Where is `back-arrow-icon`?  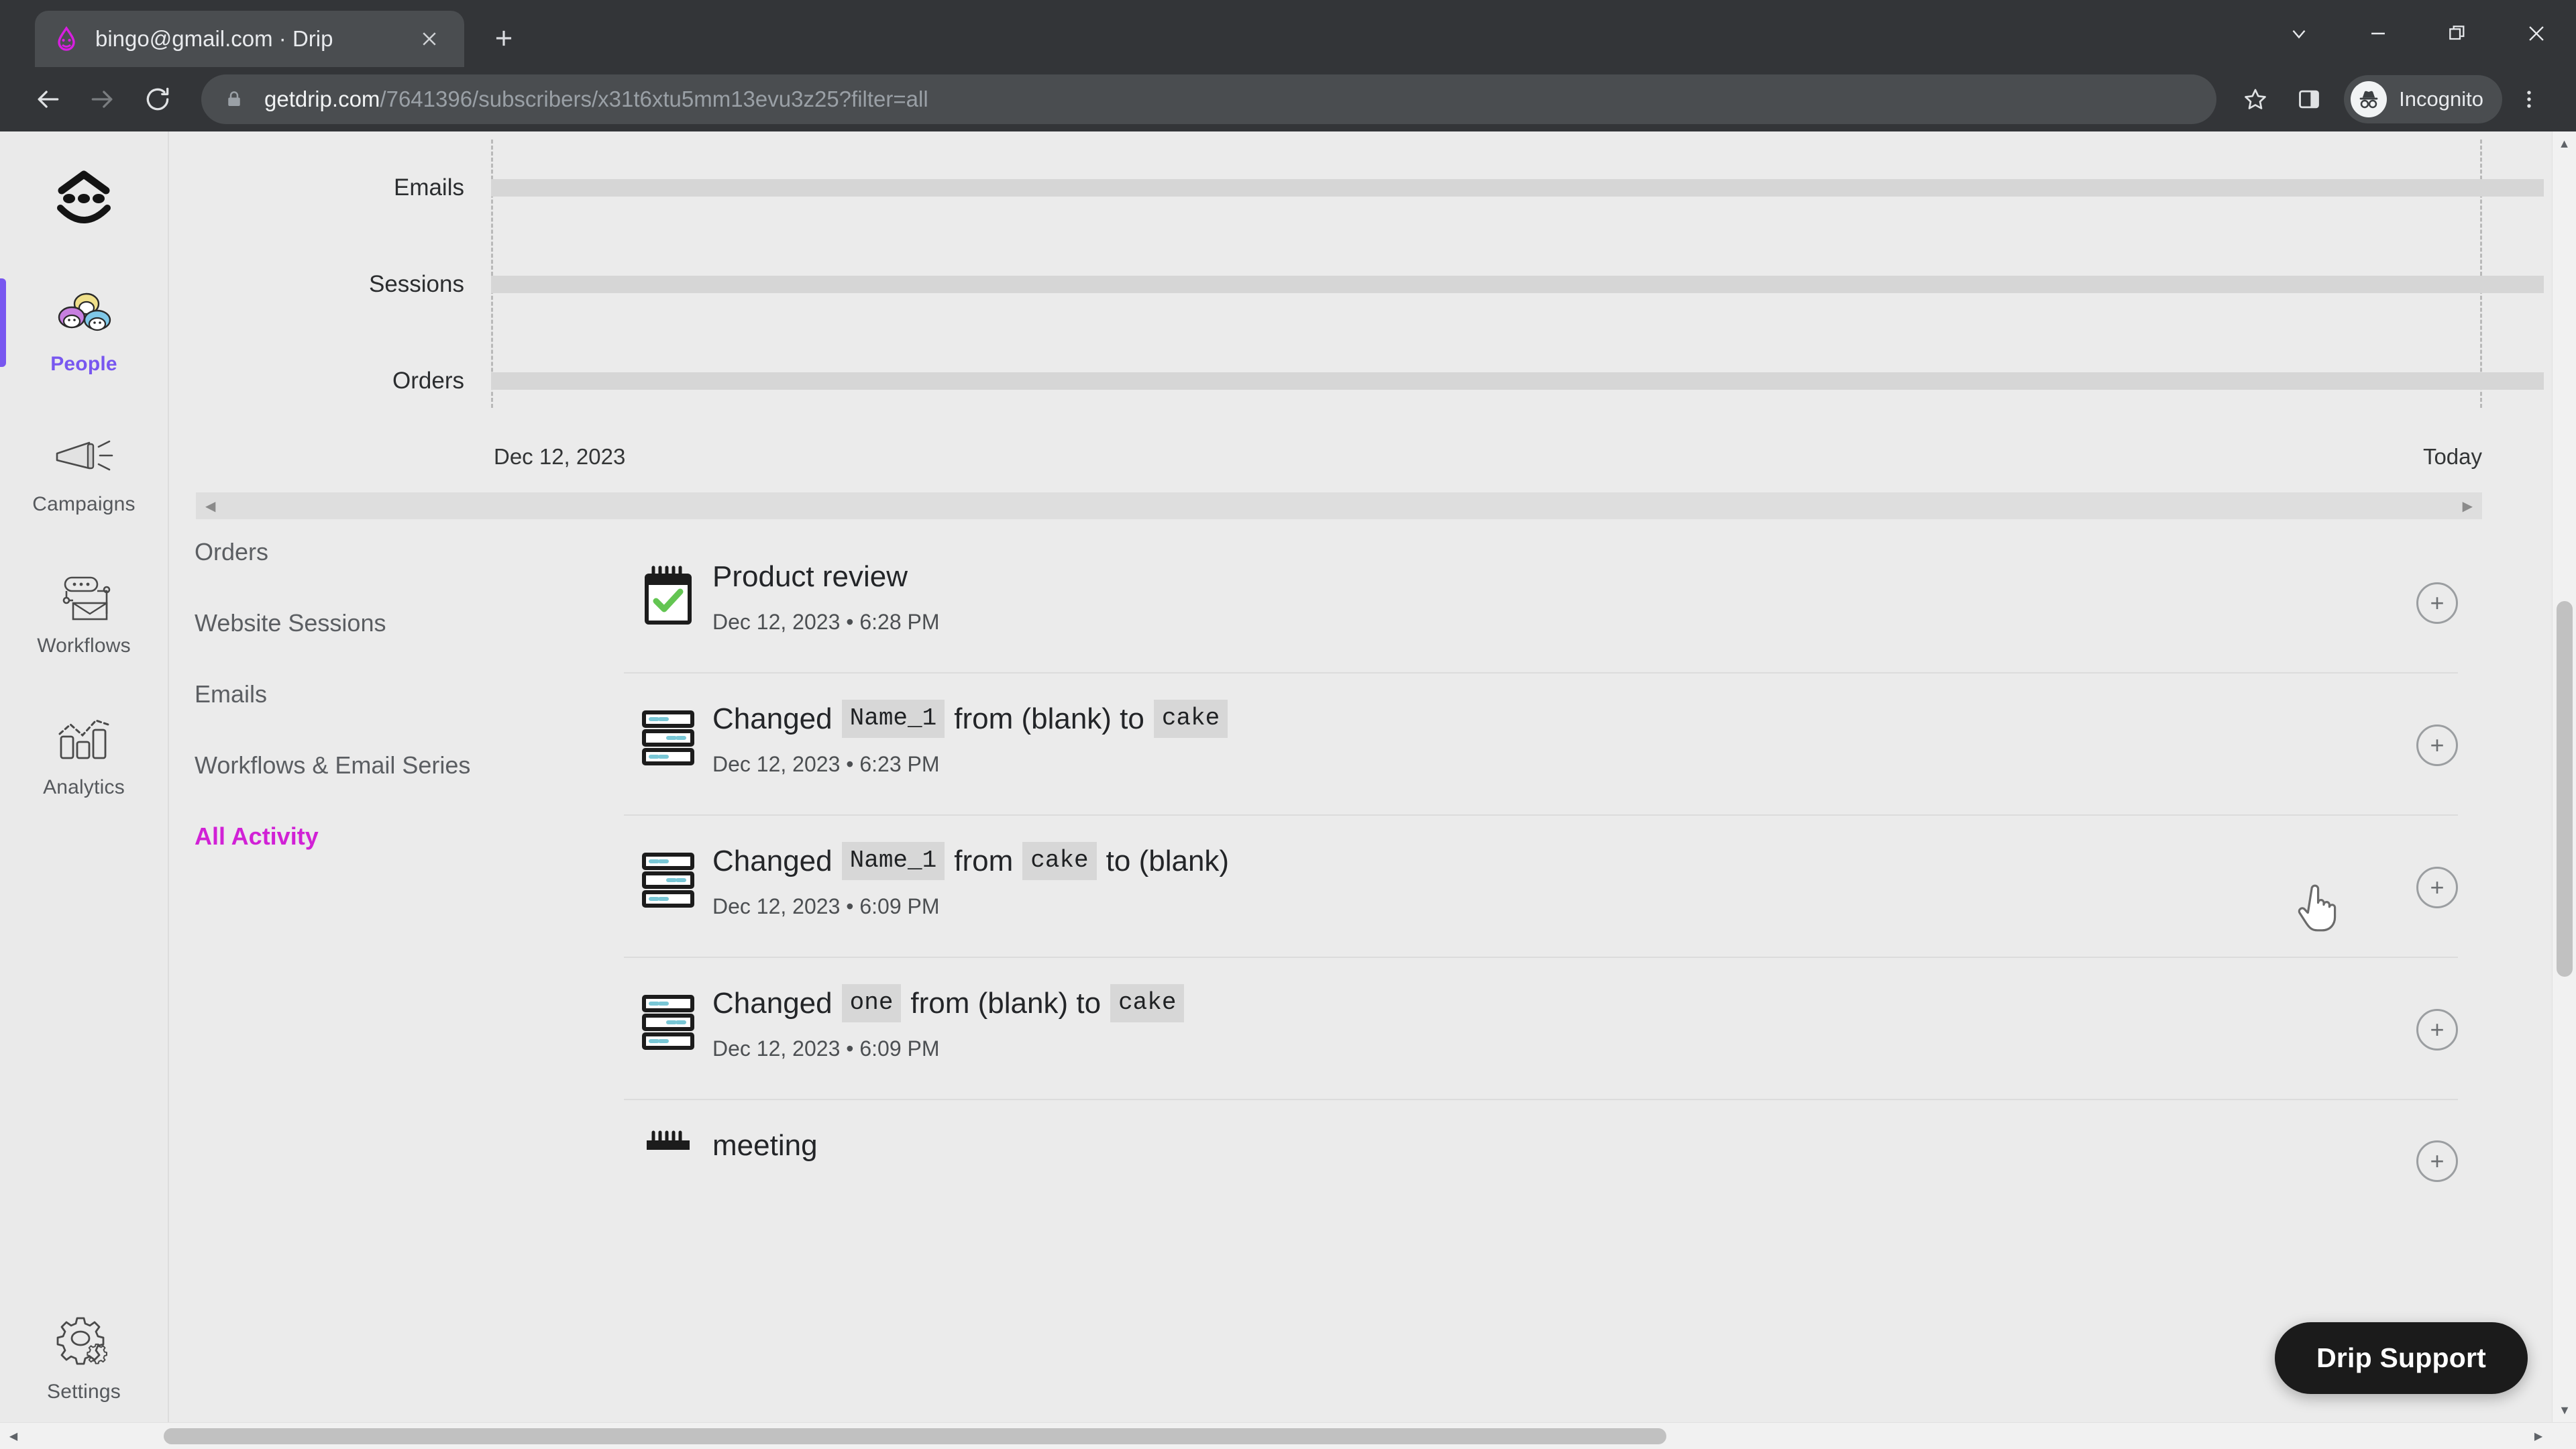
back-arrow-icon is located at coordinates (47, 99).